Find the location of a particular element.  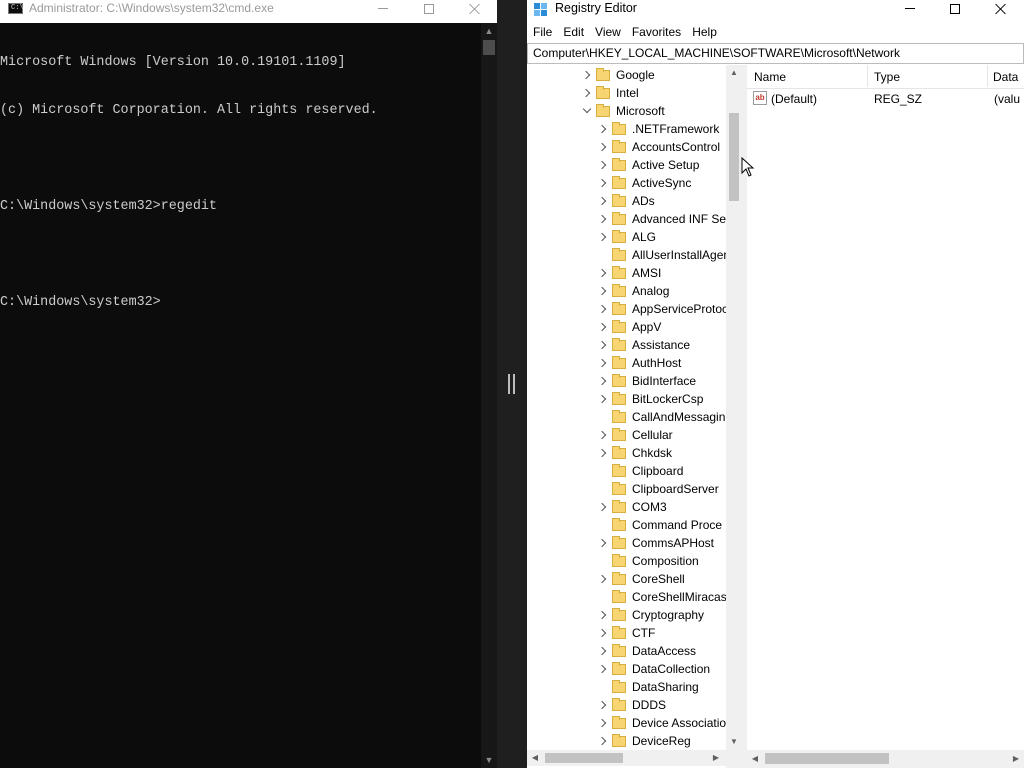

tree-node: Composition is located at coordinates (648, 561).